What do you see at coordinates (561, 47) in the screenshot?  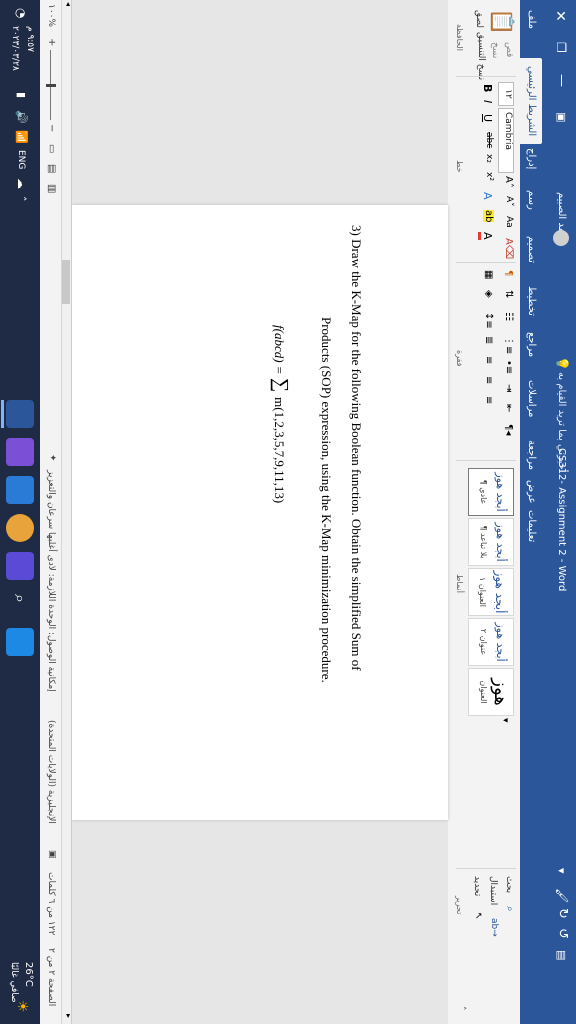 I see `restore-icon: ❐` at bounding box center [561, 47].